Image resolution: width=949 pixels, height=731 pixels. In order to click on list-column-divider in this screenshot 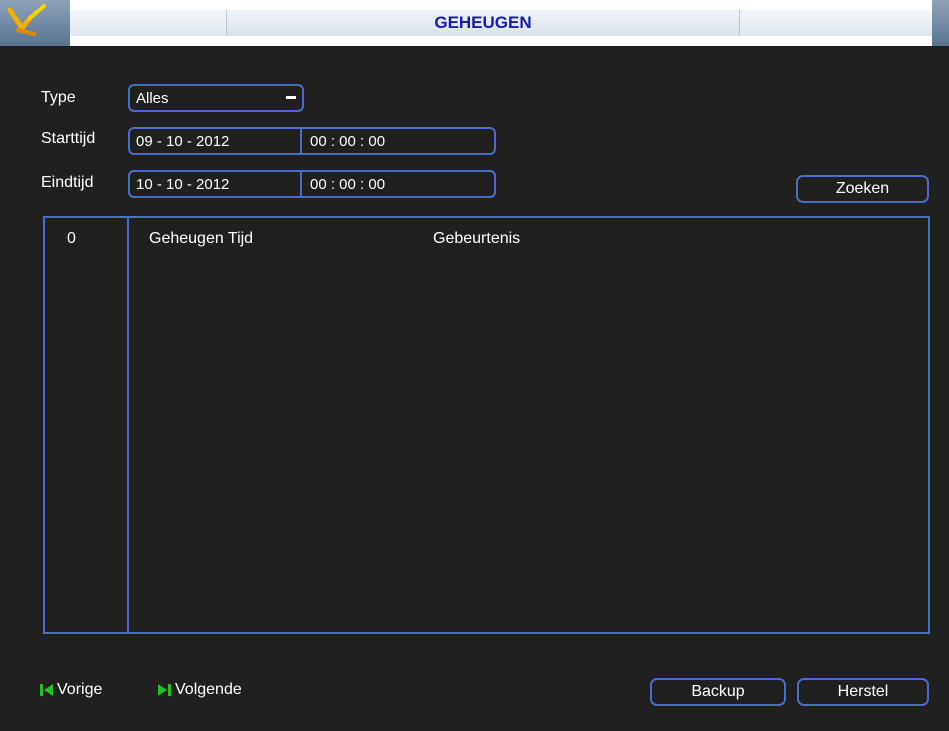, I will do `click(128, 425)`.